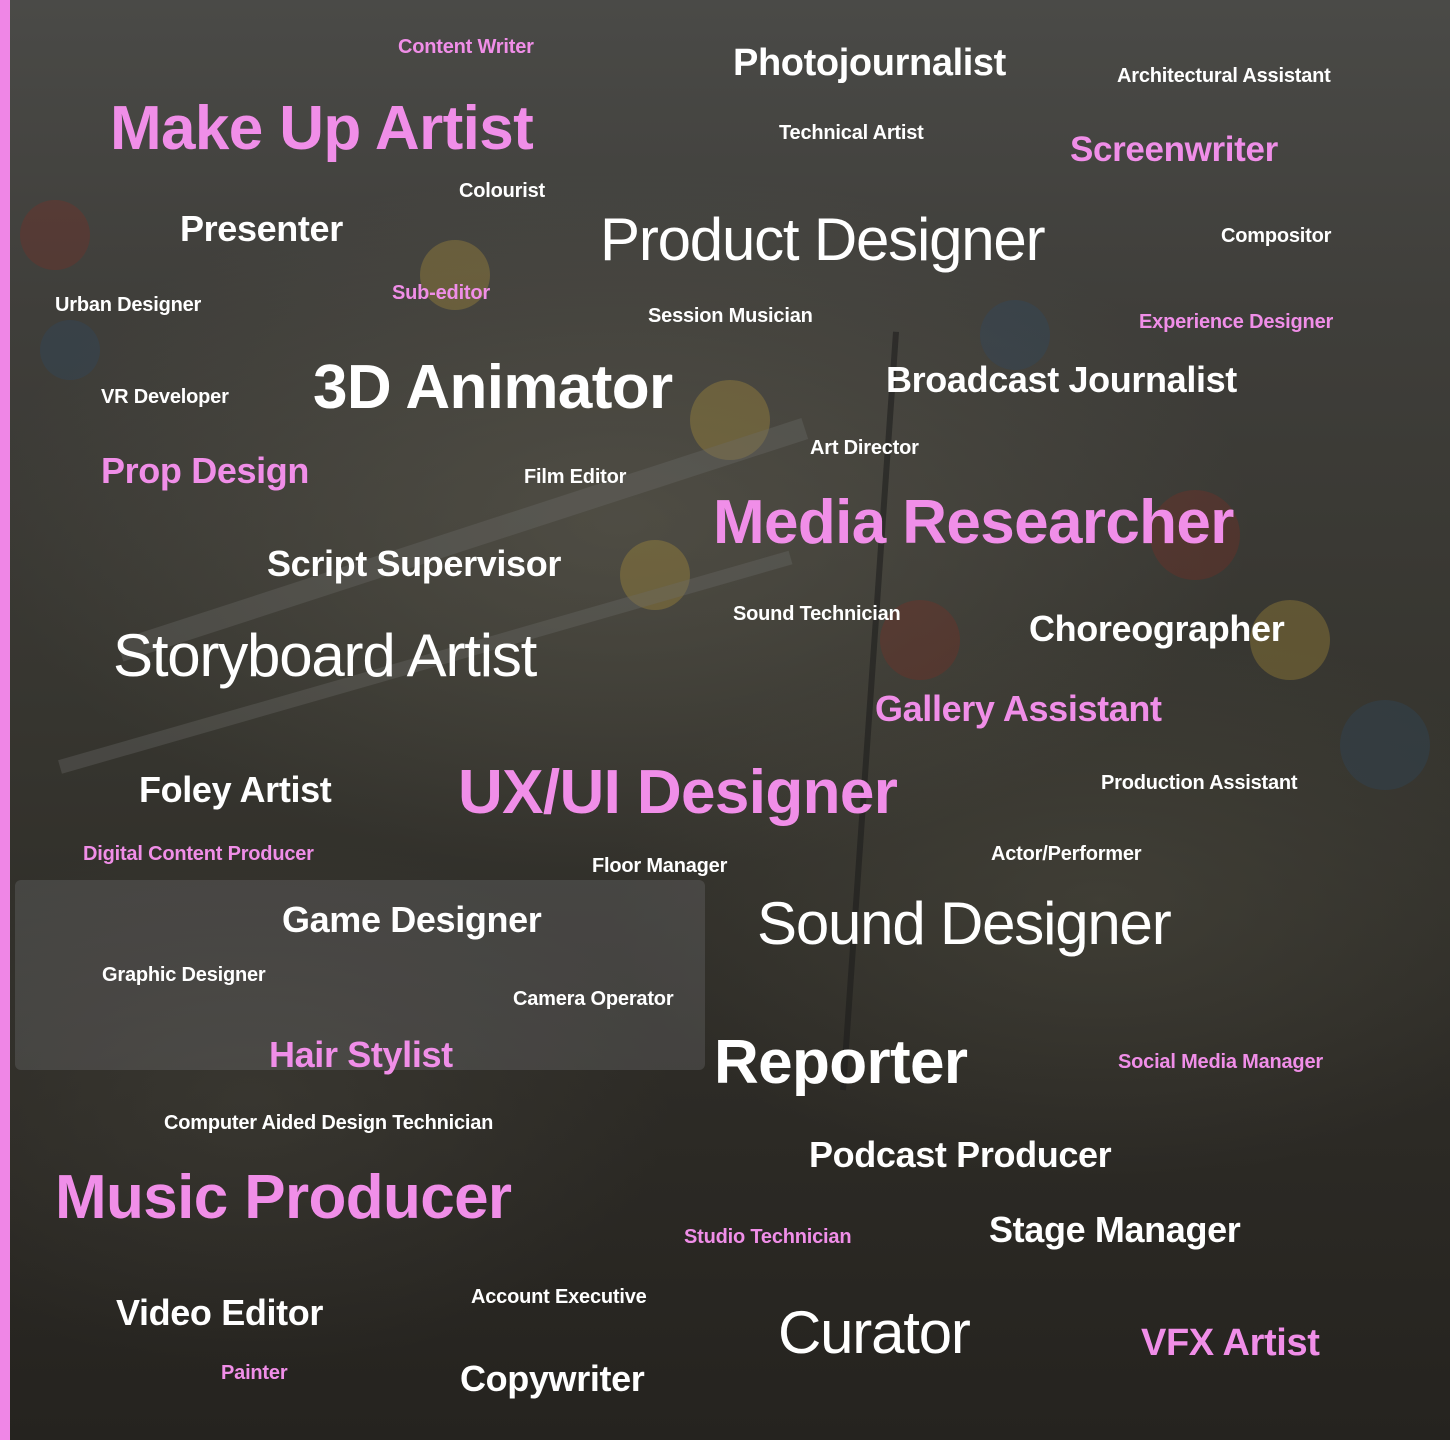 Image resolution: width=1450 pixels, height=1440 pixels. What do you see at coordinates (1018, 708) in the screenshot?
I see `word-gallery-assistant: Gallery Assistant` at bounding box center [1018, 708].